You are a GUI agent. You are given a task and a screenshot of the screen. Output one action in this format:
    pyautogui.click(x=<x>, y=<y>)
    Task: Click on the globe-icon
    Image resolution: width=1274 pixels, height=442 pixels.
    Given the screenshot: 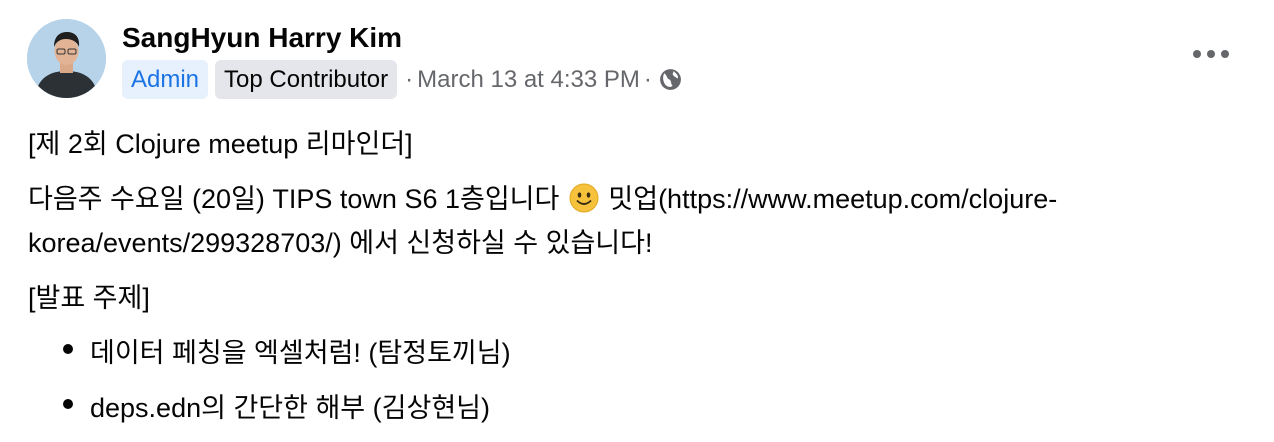 What is the action you would take?
    pyautogui.click(x=670, y=79)
    